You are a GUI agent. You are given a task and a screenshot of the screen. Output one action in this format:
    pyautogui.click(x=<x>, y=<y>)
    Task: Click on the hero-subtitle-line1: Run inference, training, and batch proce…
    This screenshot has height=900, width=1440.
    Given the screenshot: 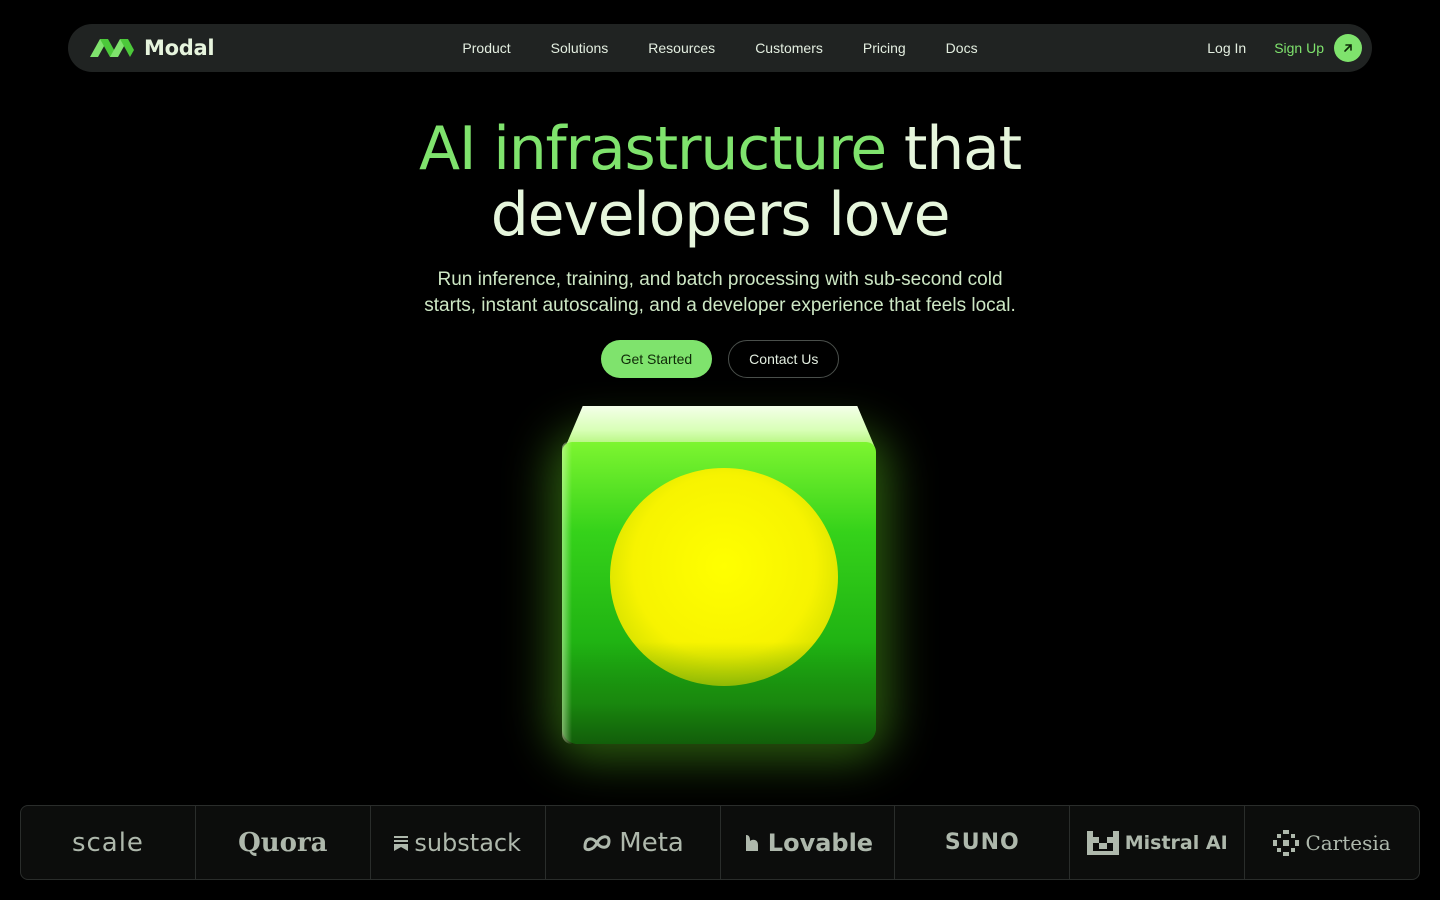 What is the action you would take?
    pyautogui.click(x=720, y=279)
    